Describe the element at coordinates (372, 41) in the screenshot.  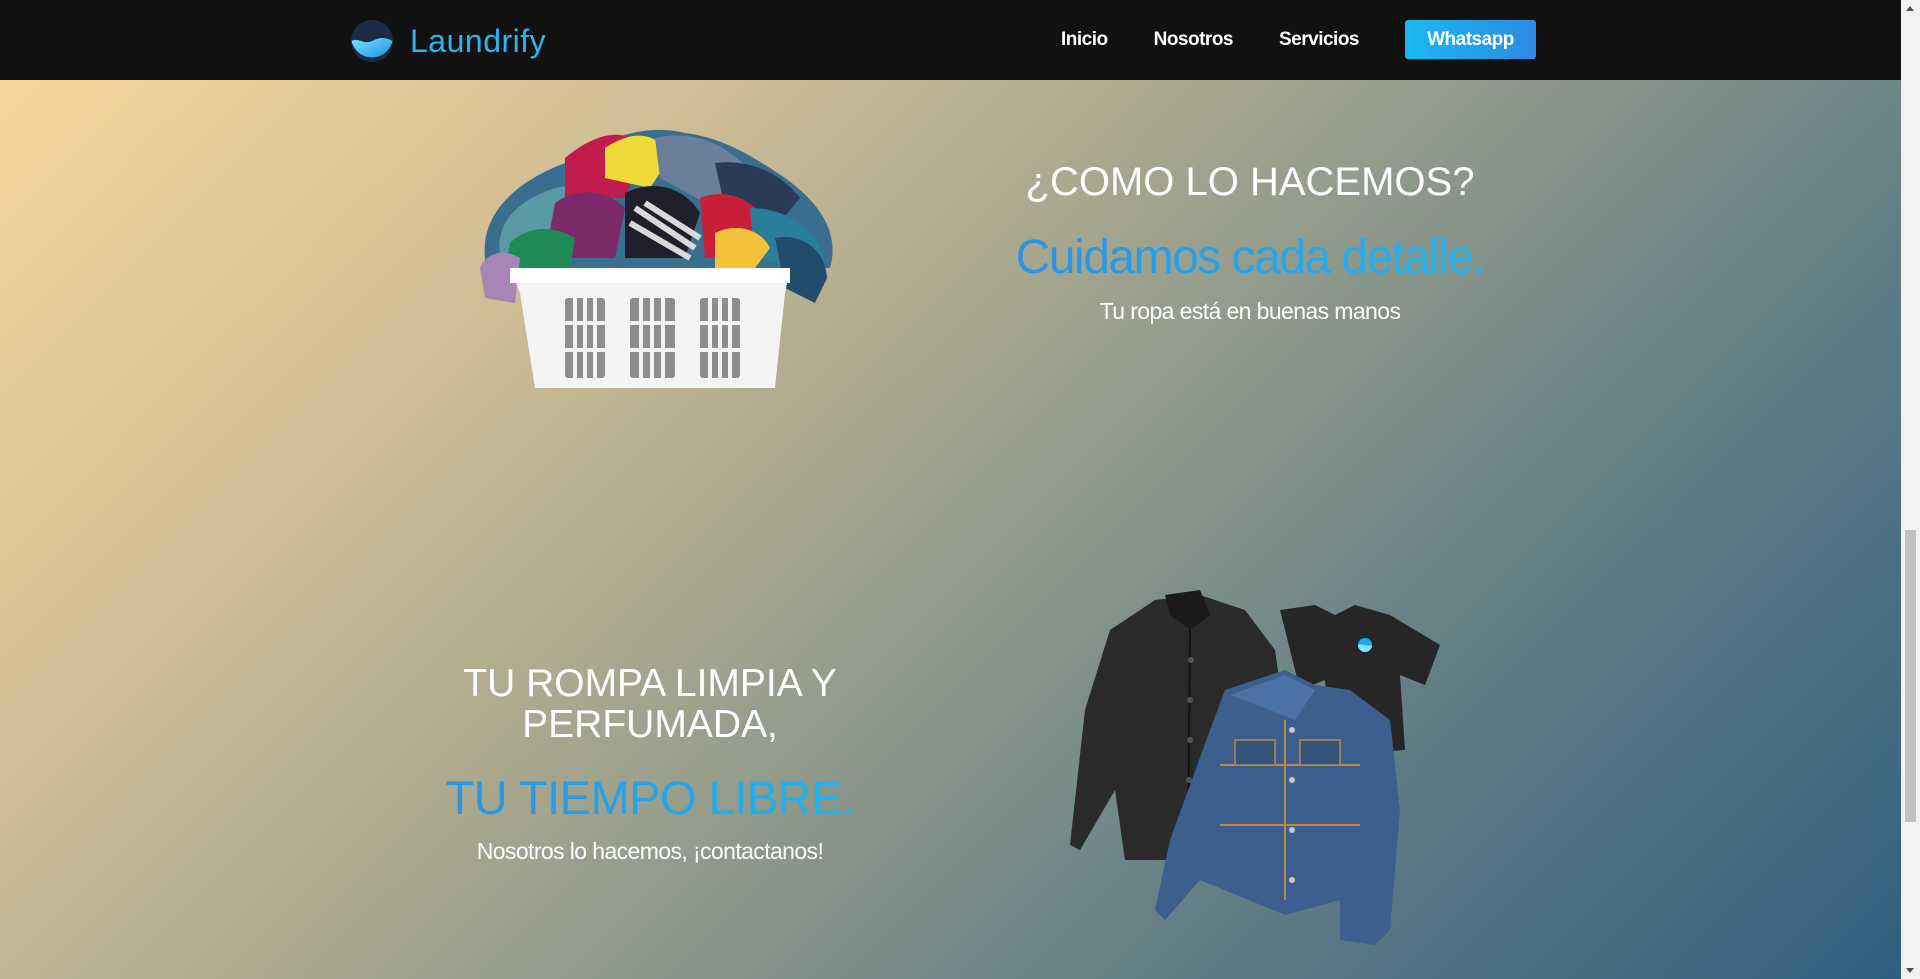
I see `logo-icon` at that location.